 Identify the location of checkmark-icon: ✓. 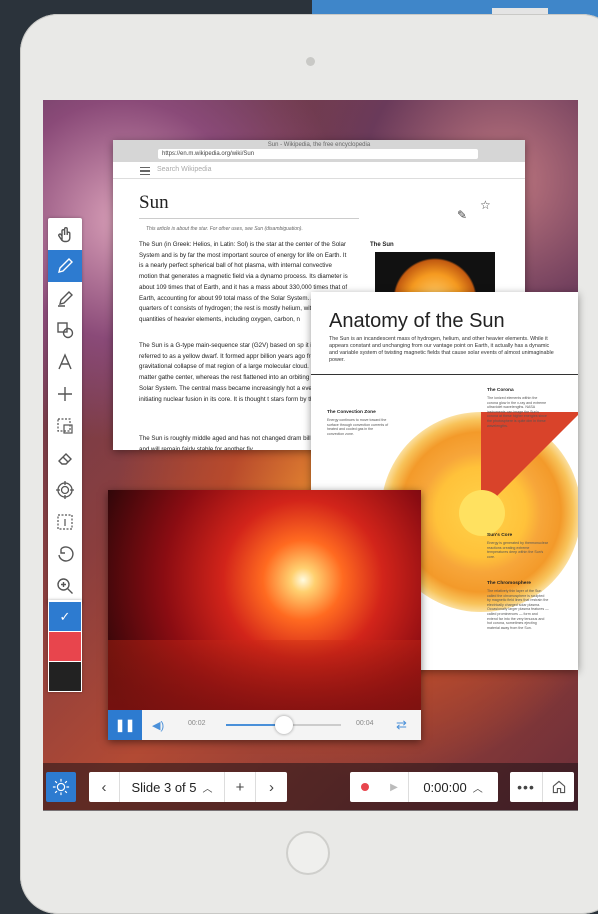
(65, 616).